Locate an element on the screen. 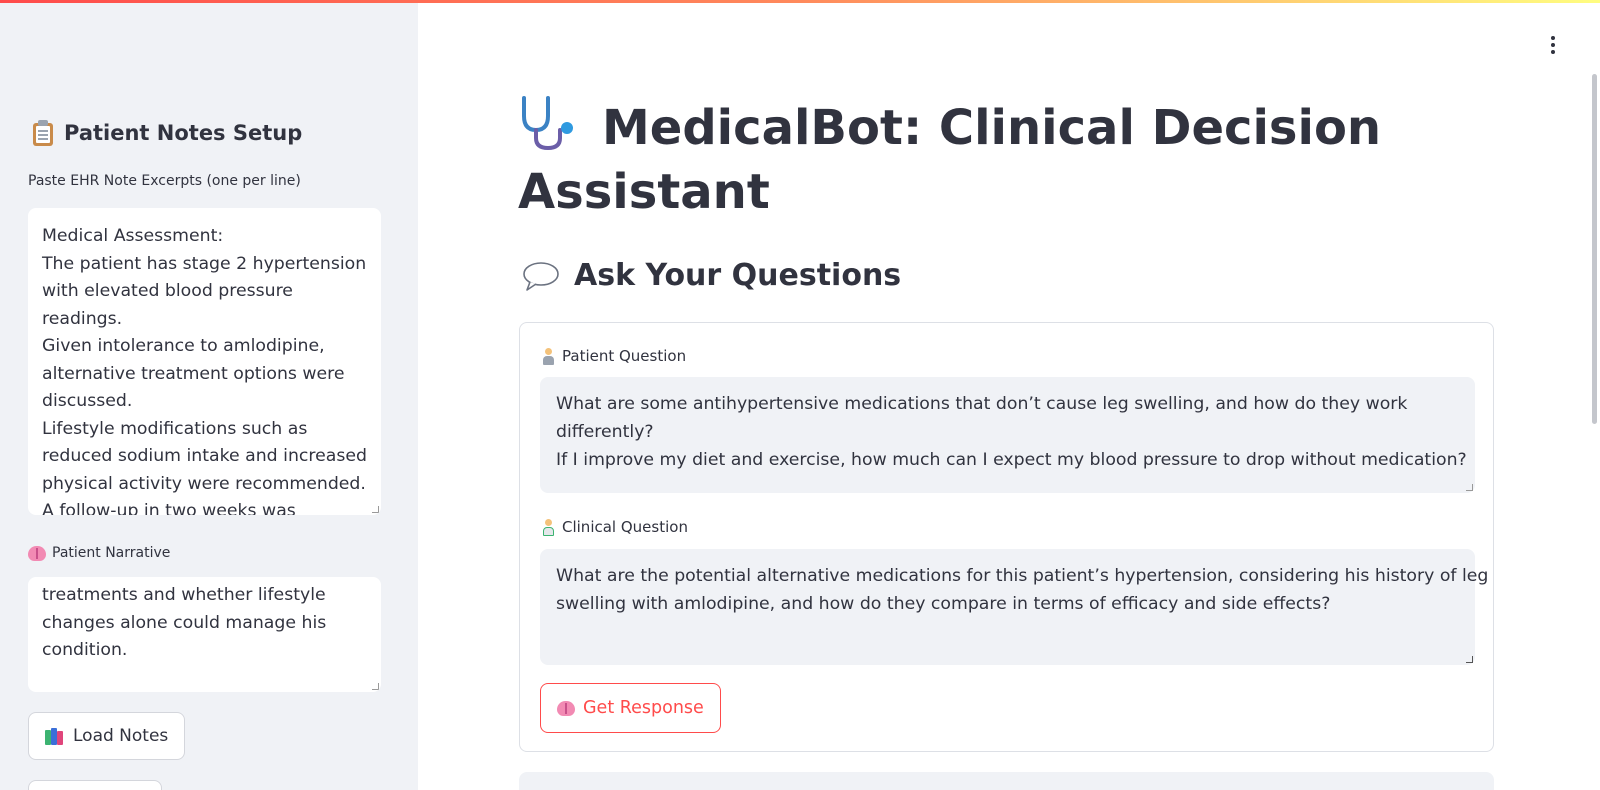  page-title: MedicalBot: Clinical Decision Assistant is located at coordinates (1018, 159).